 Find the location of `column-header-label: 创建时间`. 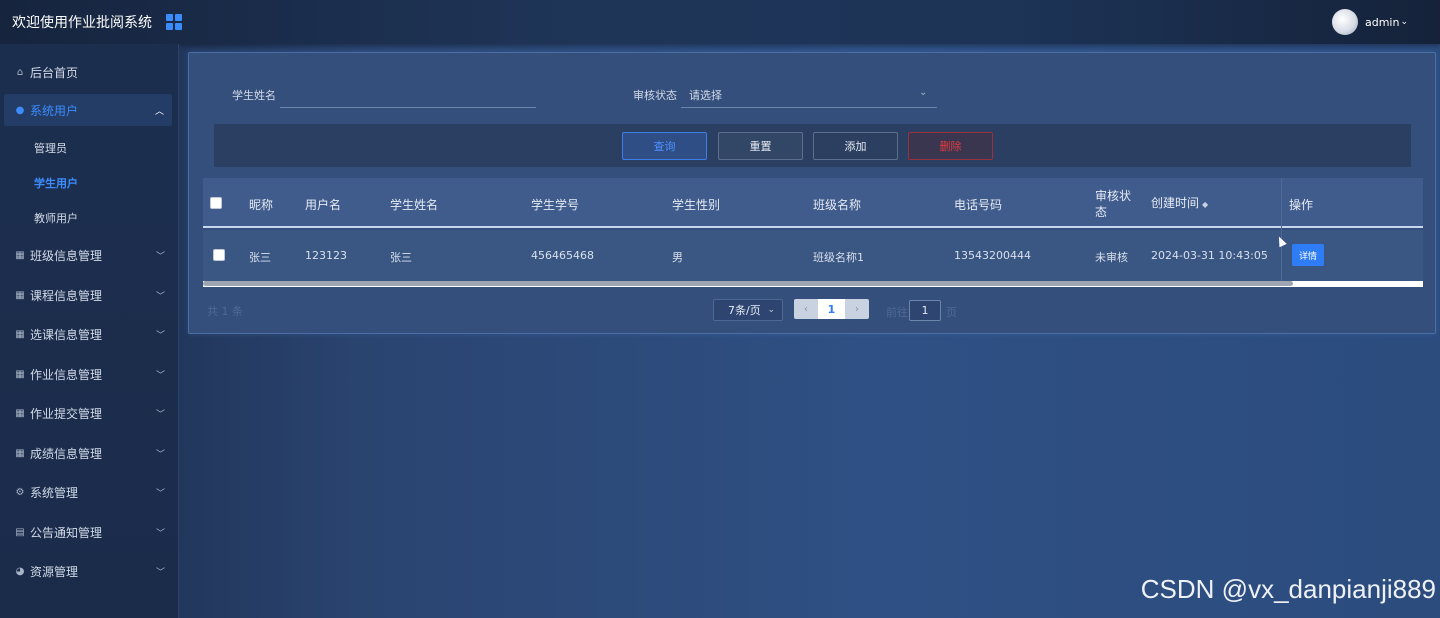

column-header-label: 创建时间 is located at coordinates (1175, 203).